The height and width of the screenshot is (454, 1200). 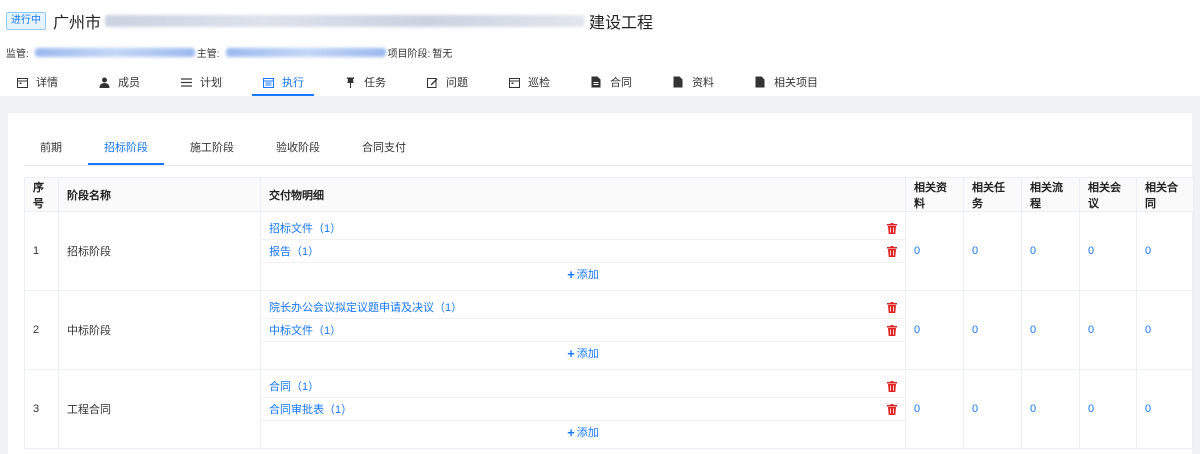 I want to click on tab-inspection: 巡检, so click(x=529, y=82).